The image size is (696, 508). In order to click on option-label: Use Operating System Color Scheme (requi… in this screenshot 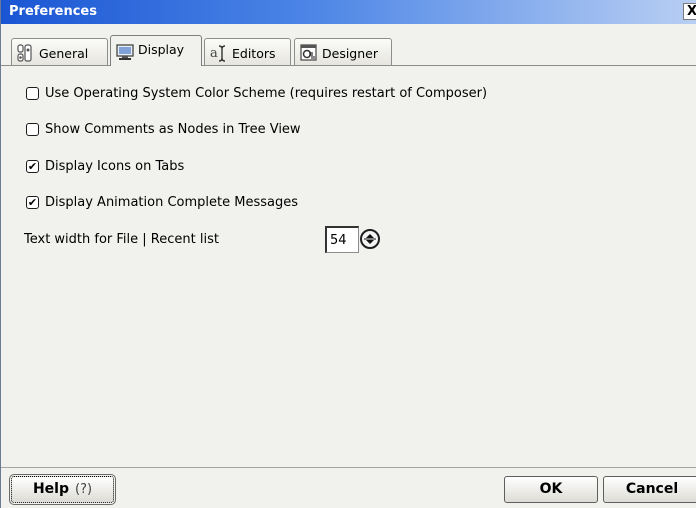, I will do `click(266, 93)`.